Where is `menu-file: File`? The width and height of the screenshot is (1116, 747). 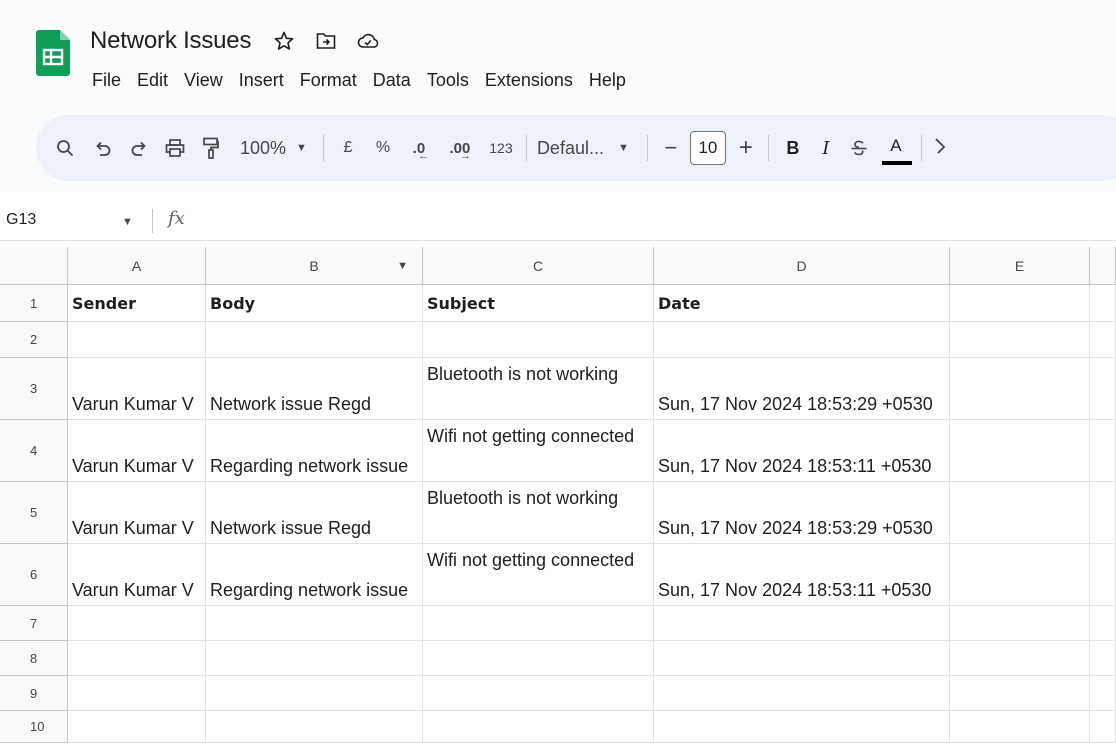 menu-file: File is located at coordinates (106, 80).